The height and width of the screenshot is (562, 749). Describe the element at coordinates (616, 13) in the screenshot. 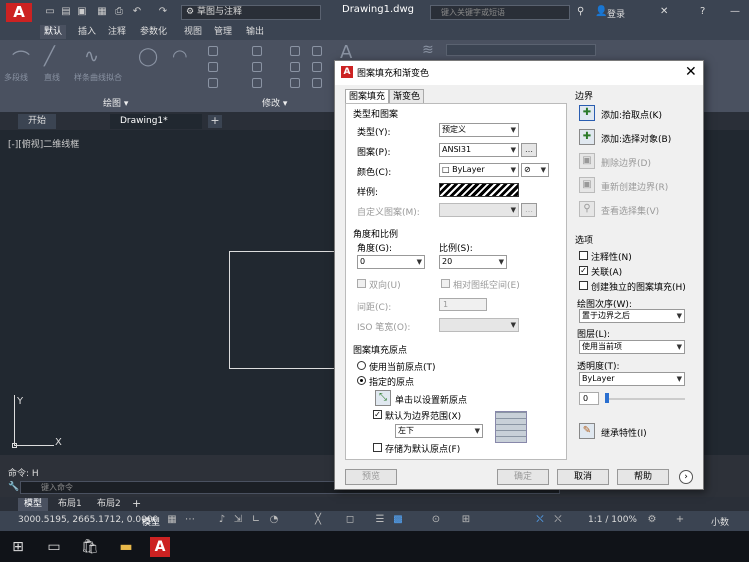

I see `login-link: 登录` at that location.